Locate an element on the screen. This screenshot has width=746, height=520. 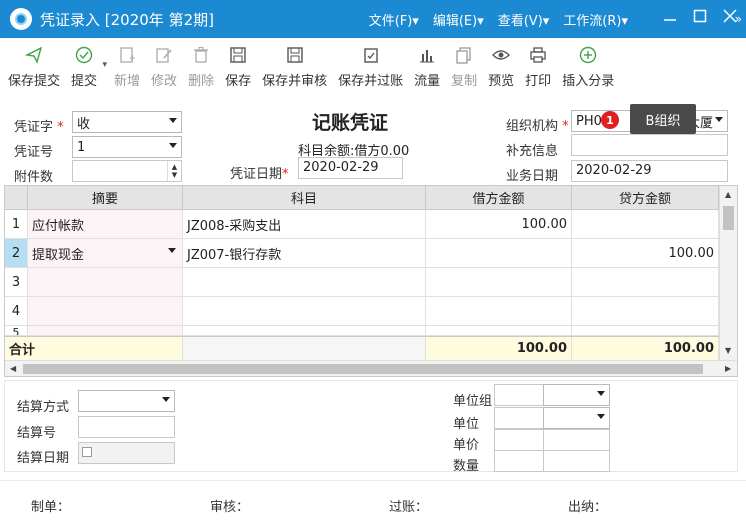
table-row: 5 is located at coordinates (362, 331).